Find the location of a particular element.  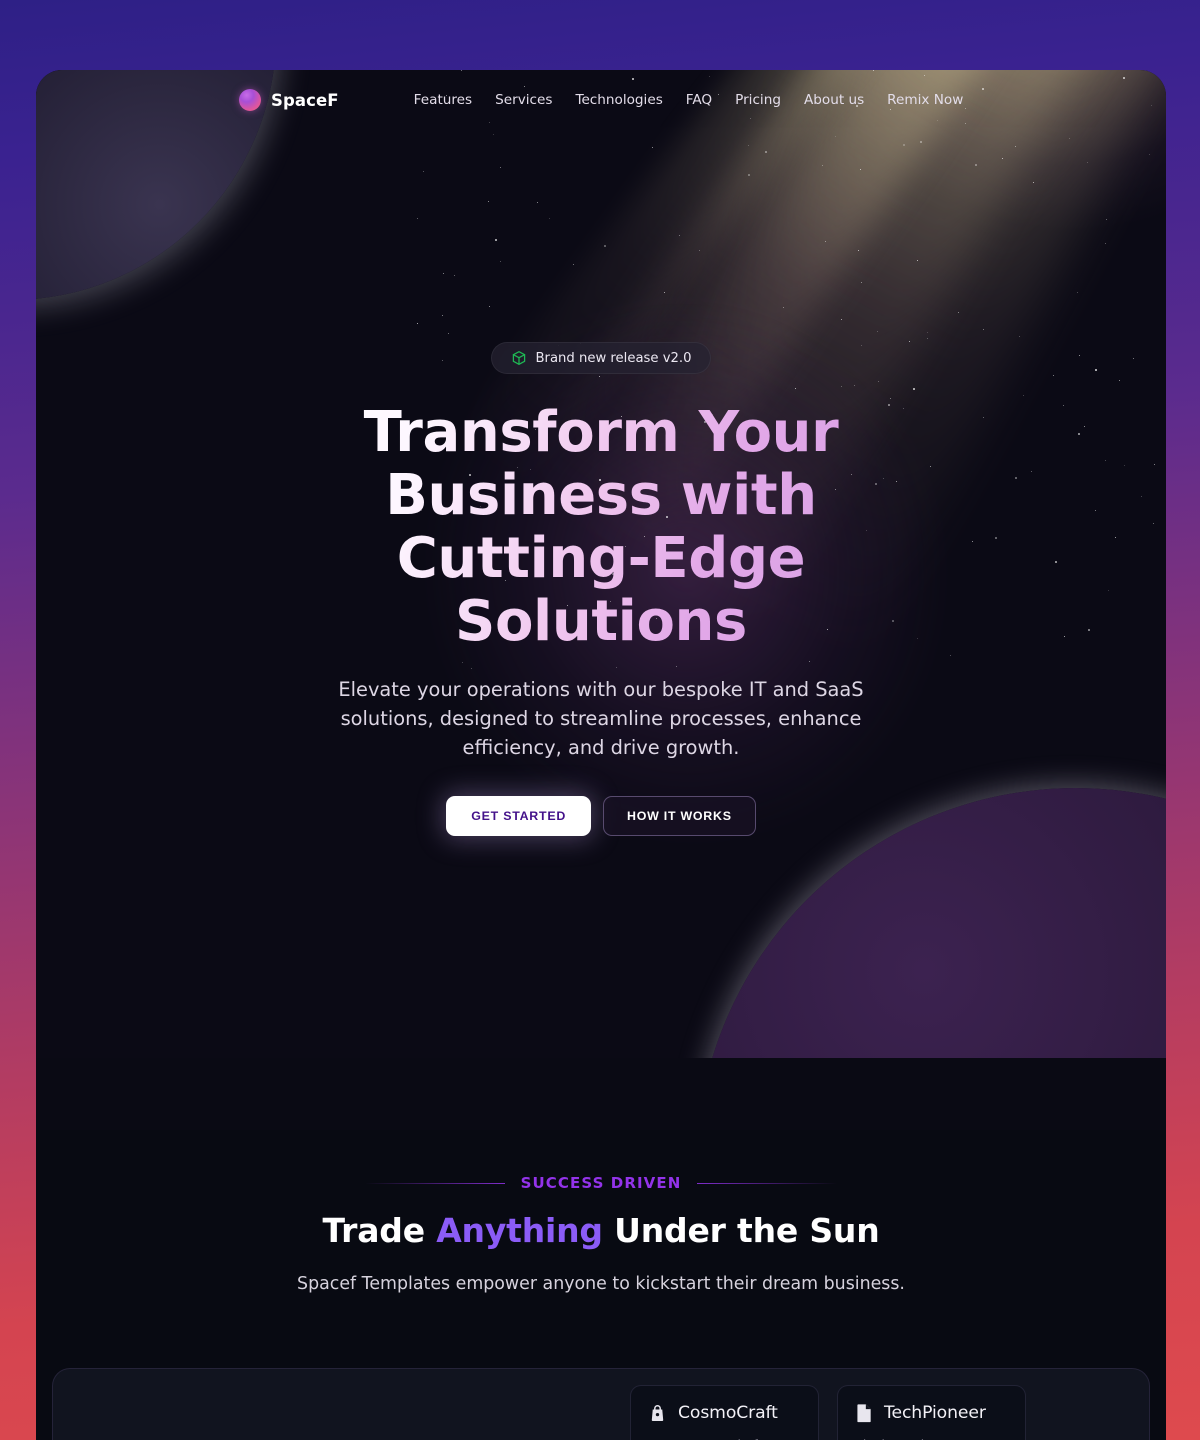

section-title-accent: Anything is located at coordinates (519, 1230).